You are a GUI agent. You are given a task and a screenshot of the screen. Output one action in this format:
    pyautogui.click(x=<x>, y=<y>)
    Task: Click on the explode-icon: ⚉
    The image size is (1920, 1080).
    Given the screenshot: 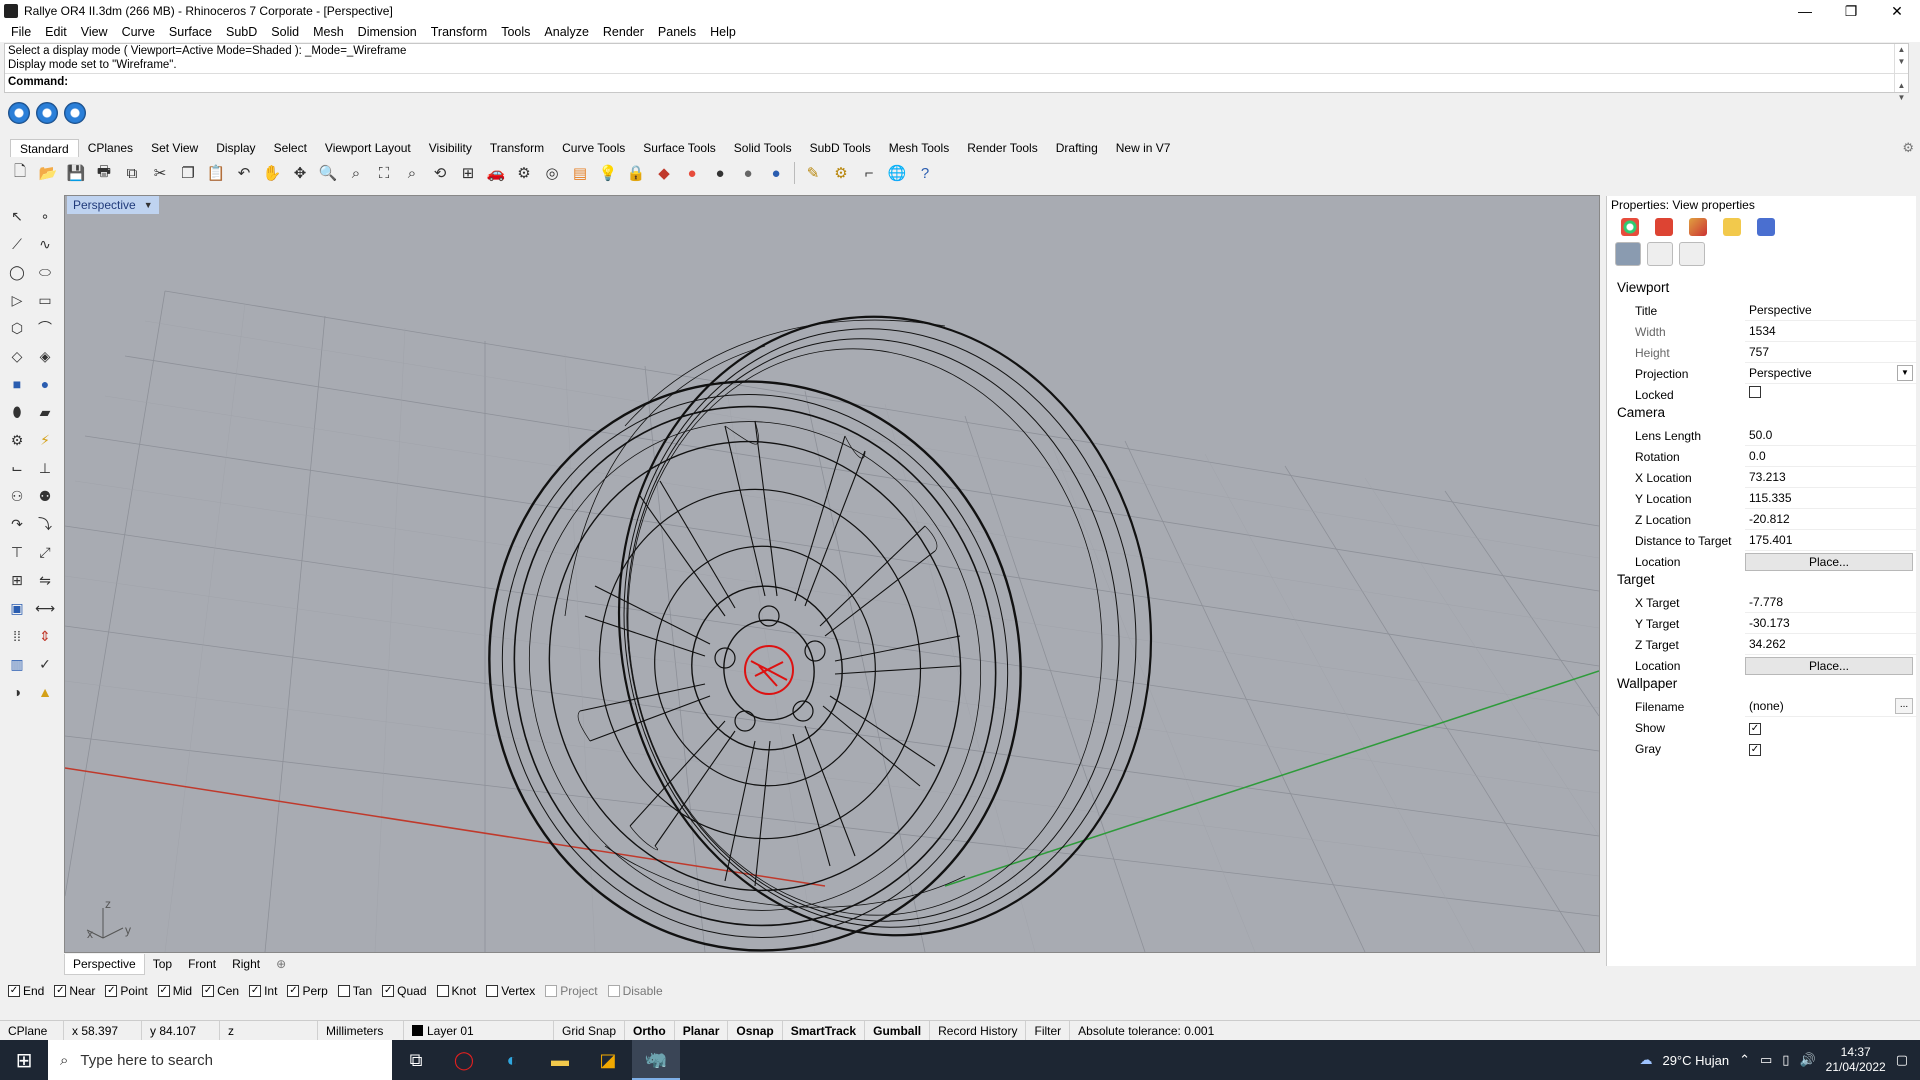 What is the action you would take?
    pyautogui.click(x=45, y=496)
    